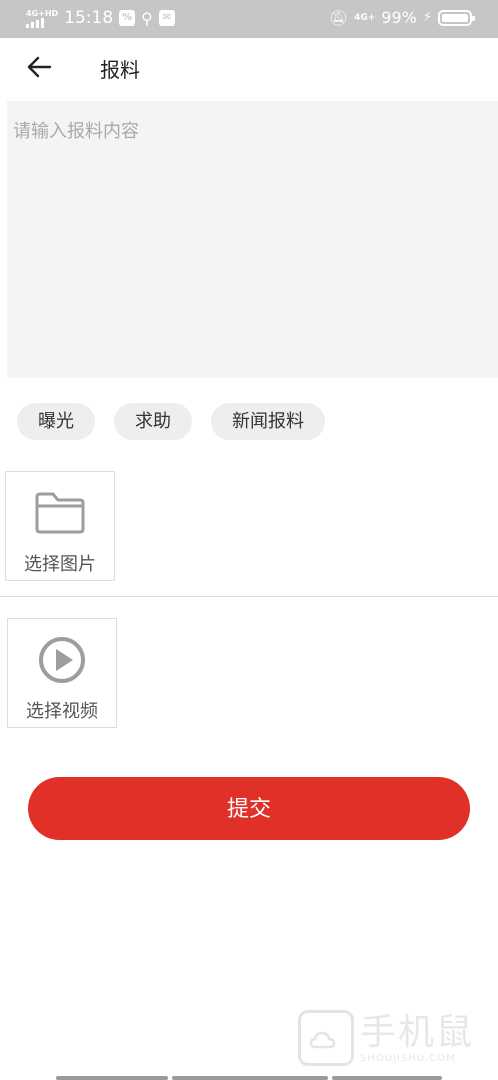 This screenshot has height=1080, width=498. Describe the element at coordinates (249, 808) in the screenshot. I see `submit-button: 提交` at that location.